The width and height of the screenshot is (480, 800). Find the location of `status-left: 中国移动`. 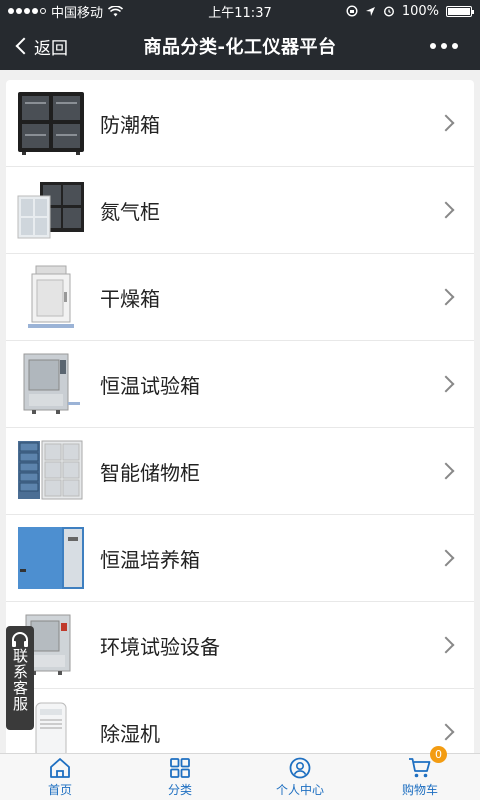

status-left: 中国移动 is located at coordinates (93, 11).